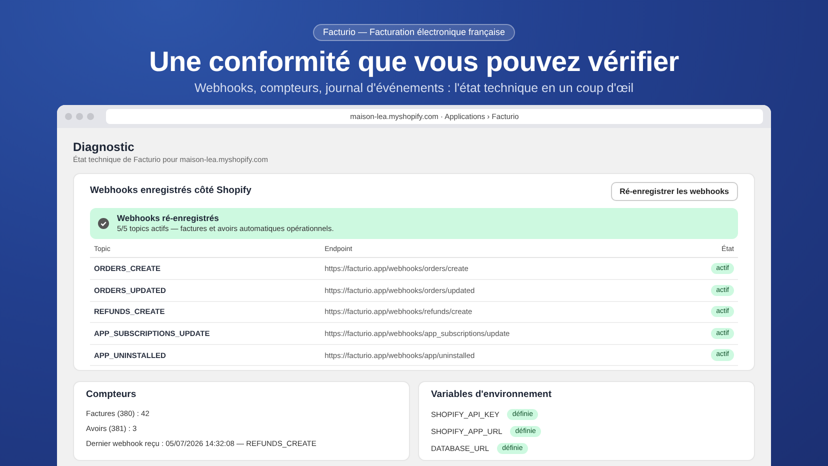  I want to click on check-icon, so click(103, 224).